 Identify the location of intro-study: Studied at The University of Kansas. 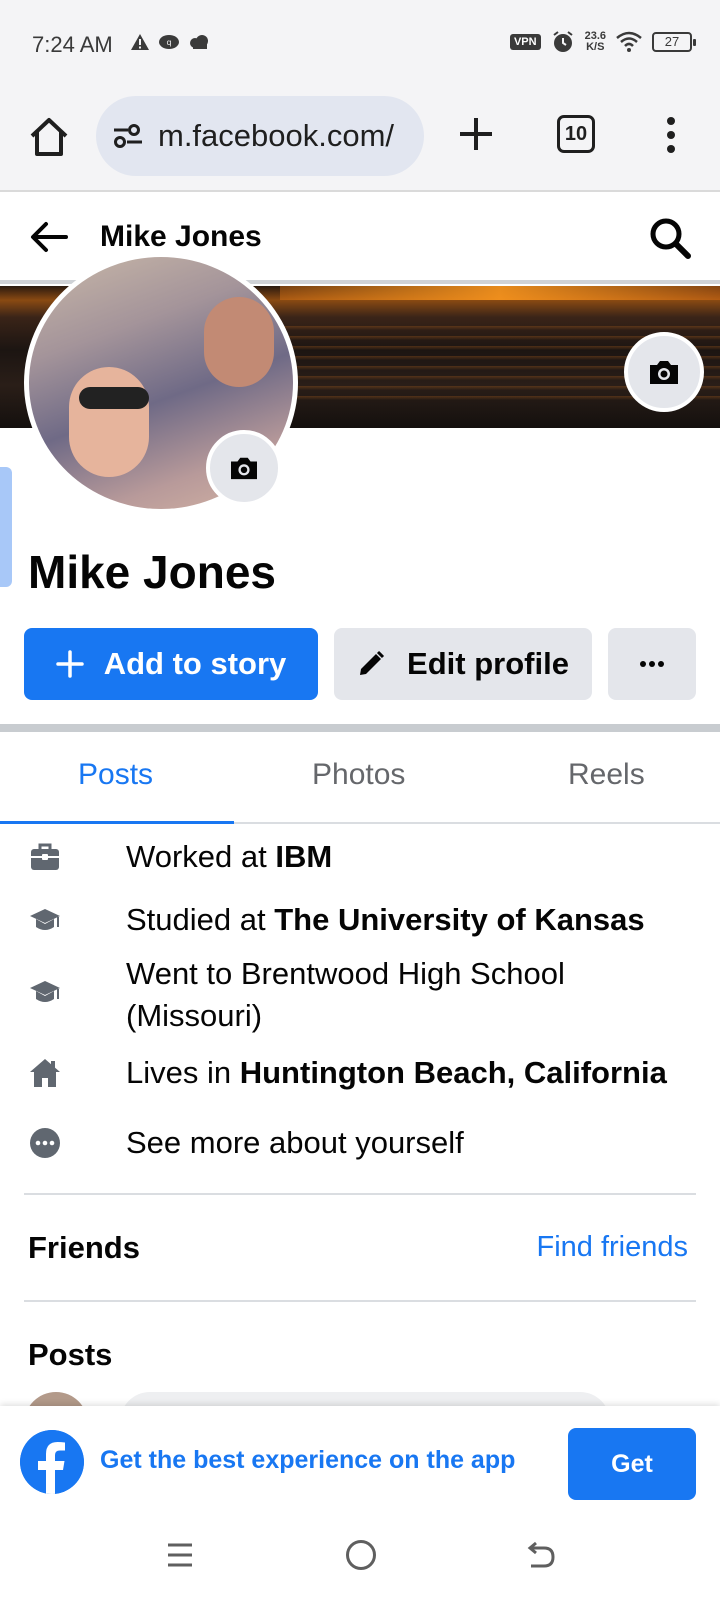
(358, 920).